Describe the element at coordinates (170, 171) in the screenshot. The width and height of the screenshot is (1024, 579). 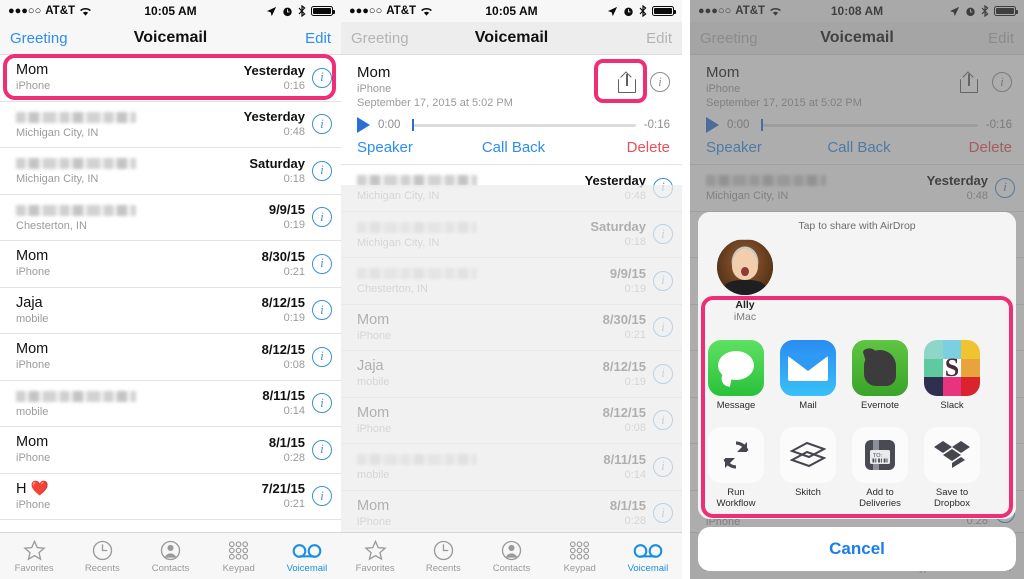
I see `table-row: Michigan City, IN Saturday 0:18 i` at that location.